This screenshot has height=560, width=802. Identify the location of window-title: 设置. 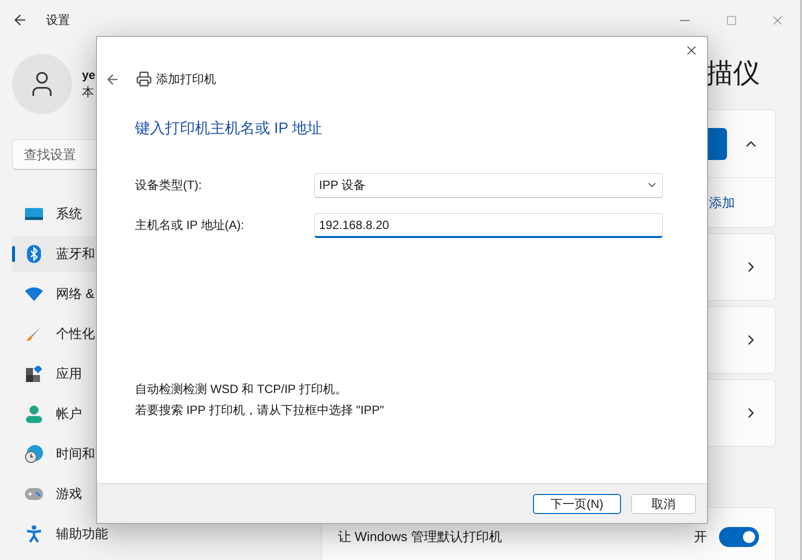
(58, 20).